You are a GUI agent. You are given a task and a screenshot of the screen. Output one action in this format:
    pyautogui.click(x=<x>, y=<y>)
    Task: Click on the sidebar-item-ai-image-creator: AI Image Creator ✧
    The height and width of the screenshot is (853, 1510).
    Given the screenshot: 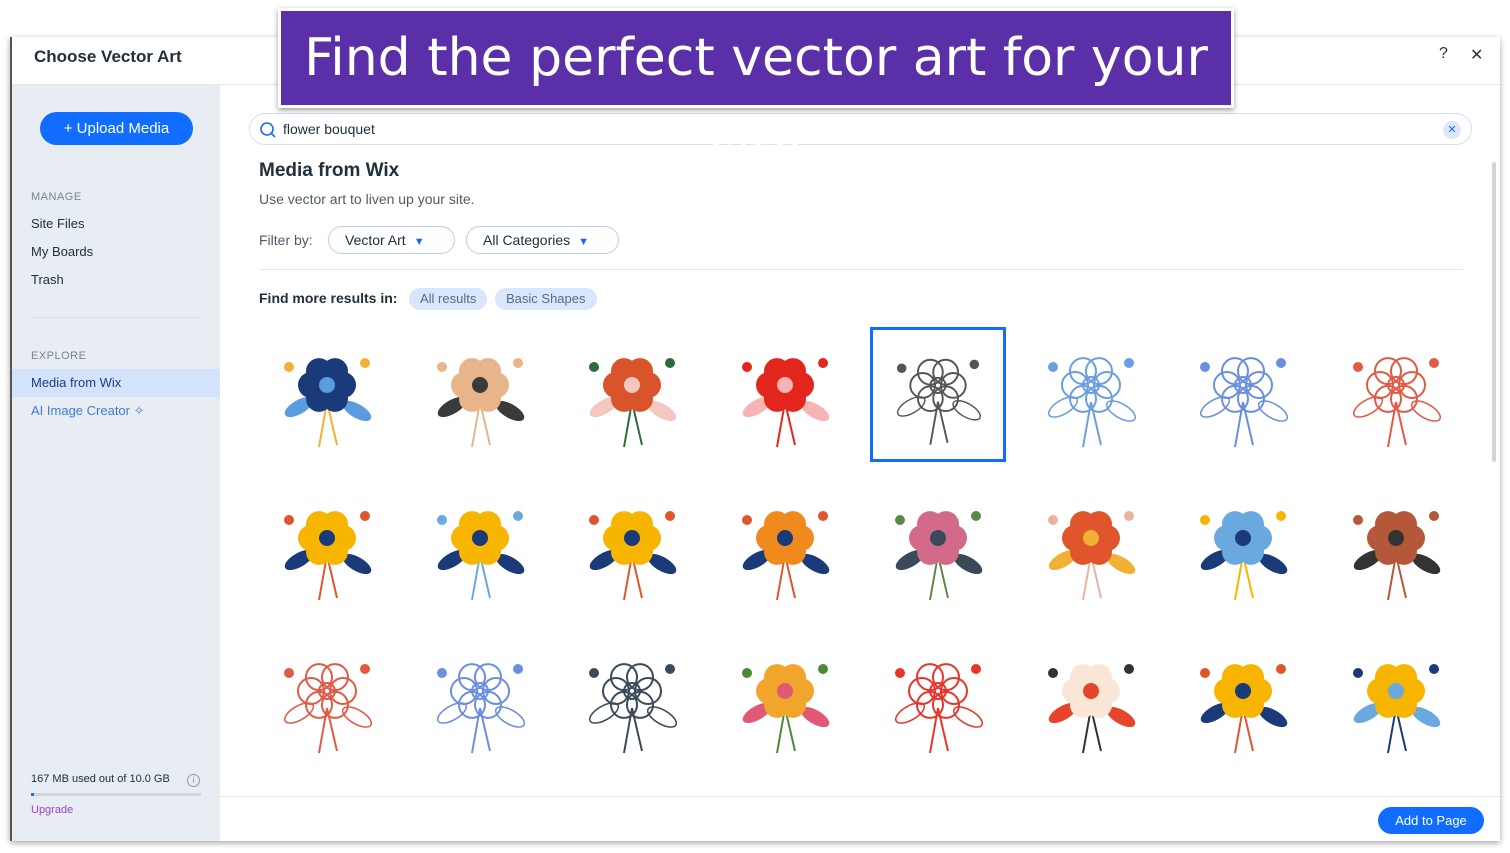 What is the action you would take?
    pyautogui.click(x=116, y=411)
    